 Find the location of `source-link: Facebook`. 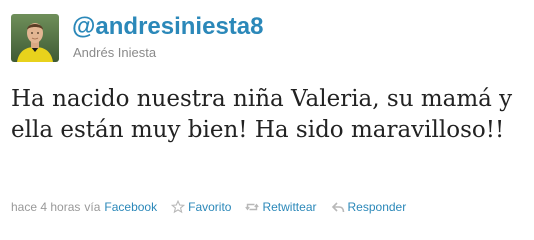

source-link: Facebook is located at coordinates (130, 207).